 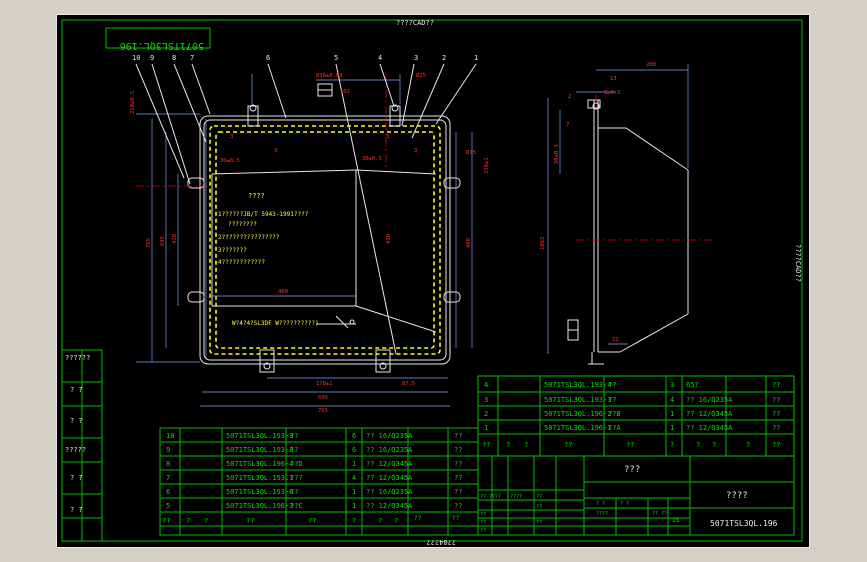 I want to click on dim-front-2: 102, so click(x=345, y=92).